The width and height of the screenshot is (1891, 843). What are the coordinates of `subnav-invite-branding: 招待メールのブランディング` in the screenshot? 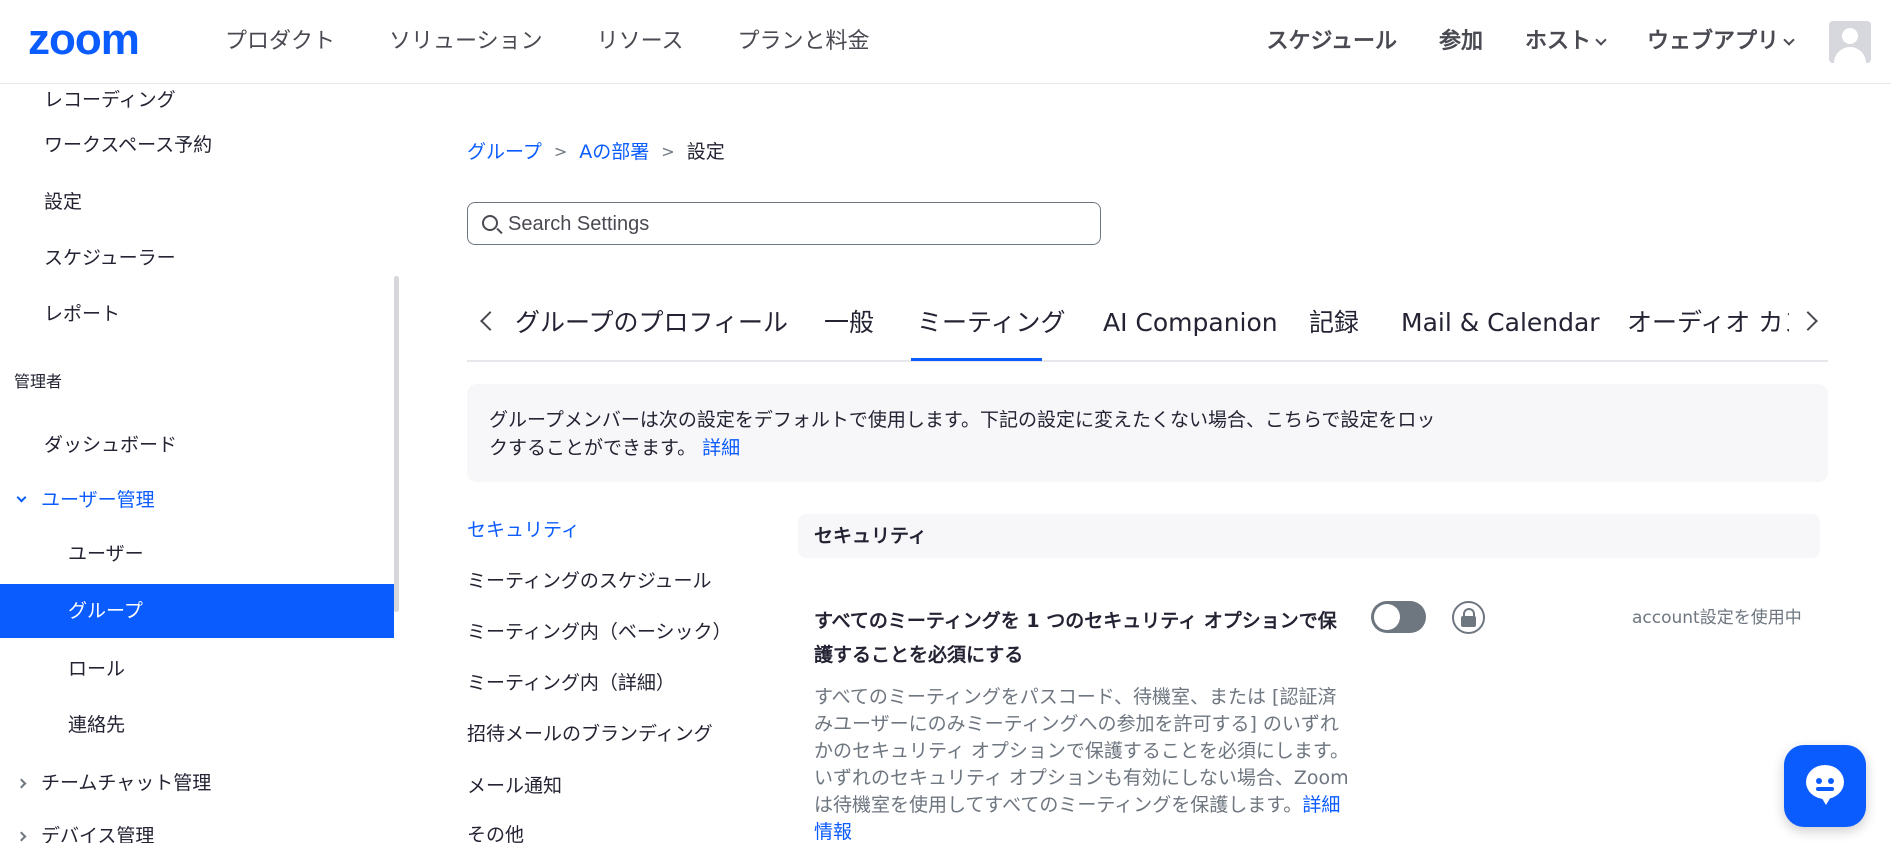 It's located at (590, 734).